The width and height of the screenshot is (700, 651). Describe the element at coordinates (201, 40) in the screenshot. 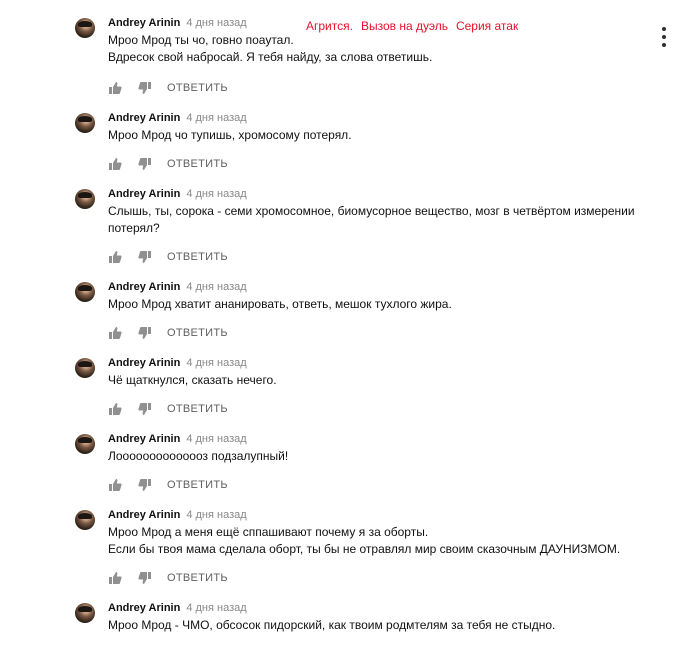

I see `comment-line: Мроо Мрод ты чо, говно поаутал.` at that location.